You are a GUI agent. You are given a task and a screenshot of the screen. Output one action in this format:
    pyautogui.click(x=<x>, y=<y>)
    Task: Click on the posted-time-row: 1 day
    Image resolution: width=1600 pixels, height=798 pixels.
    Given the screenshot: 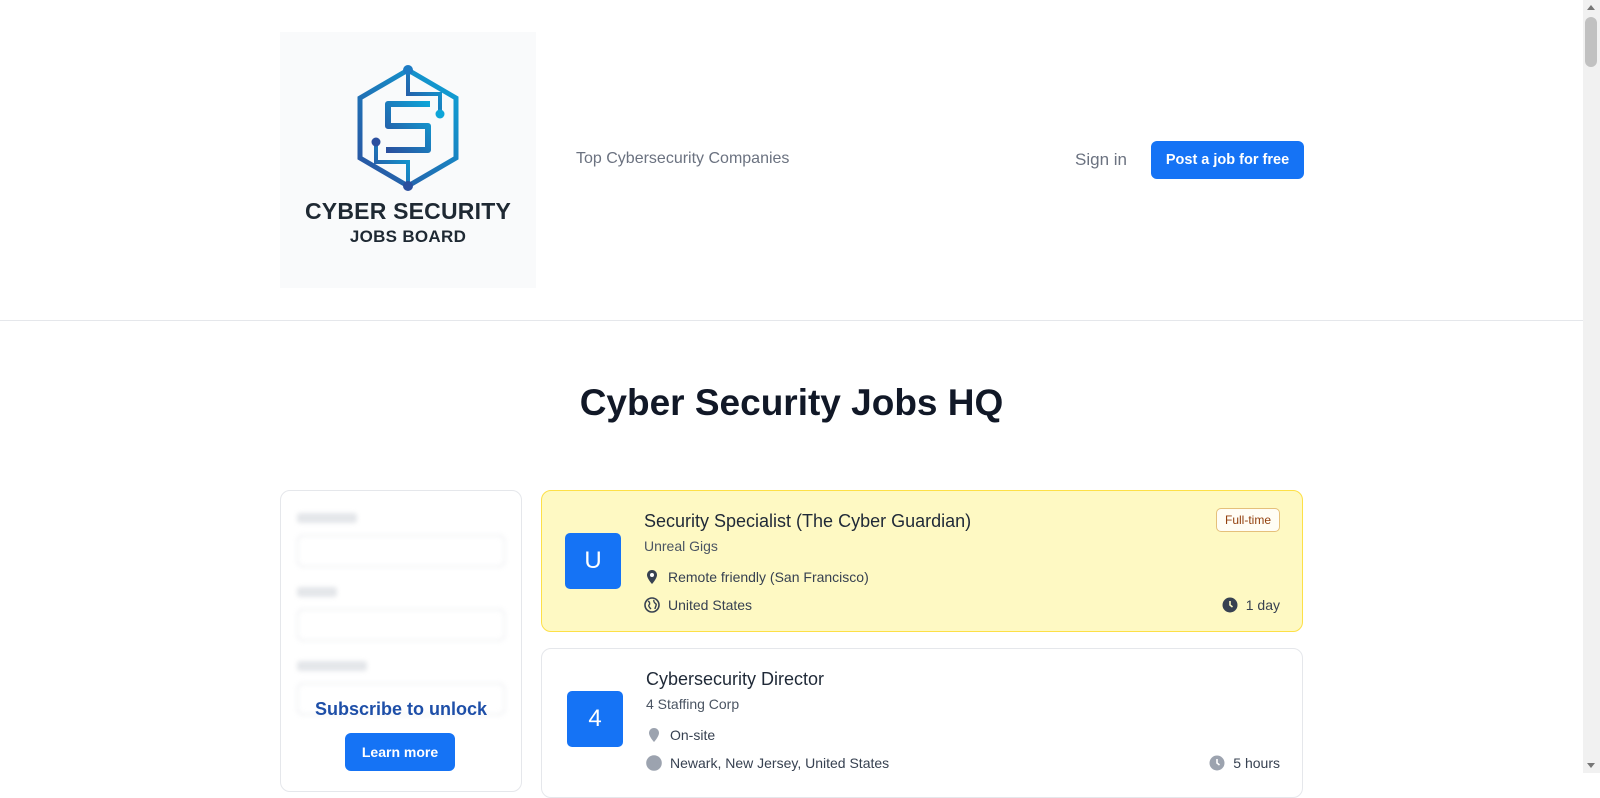 What is the action you would take?
    pyautogui.click(x=1251, y=605)
    